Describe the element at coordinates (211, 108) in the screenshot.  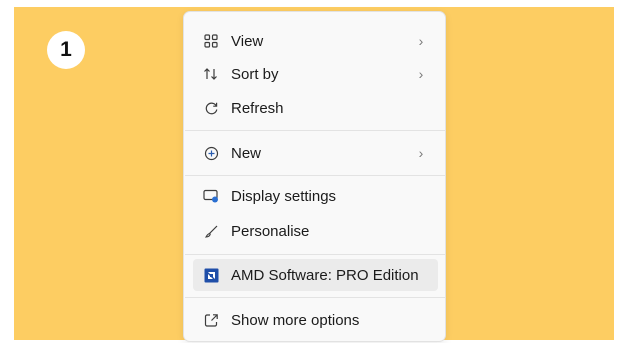
I see `refresh-icon` at that location.